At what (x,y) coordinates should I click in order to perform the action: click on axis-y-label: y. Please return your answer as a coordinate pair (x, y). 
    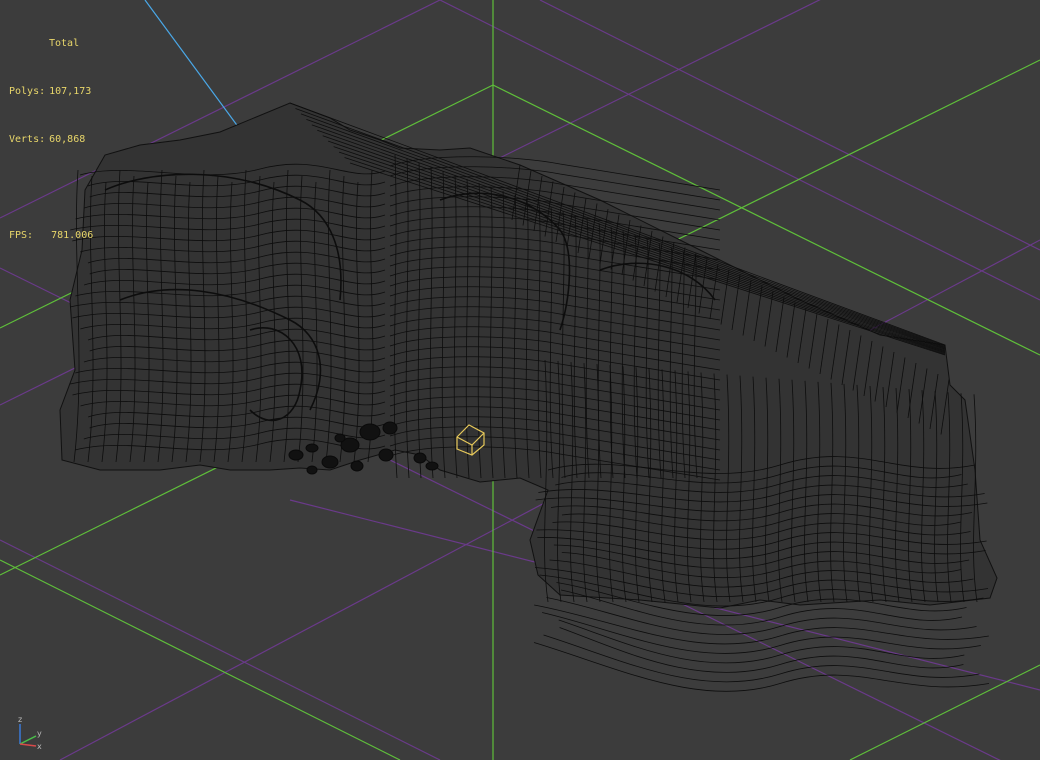
    Looking at the image, I should click on (39, 733).